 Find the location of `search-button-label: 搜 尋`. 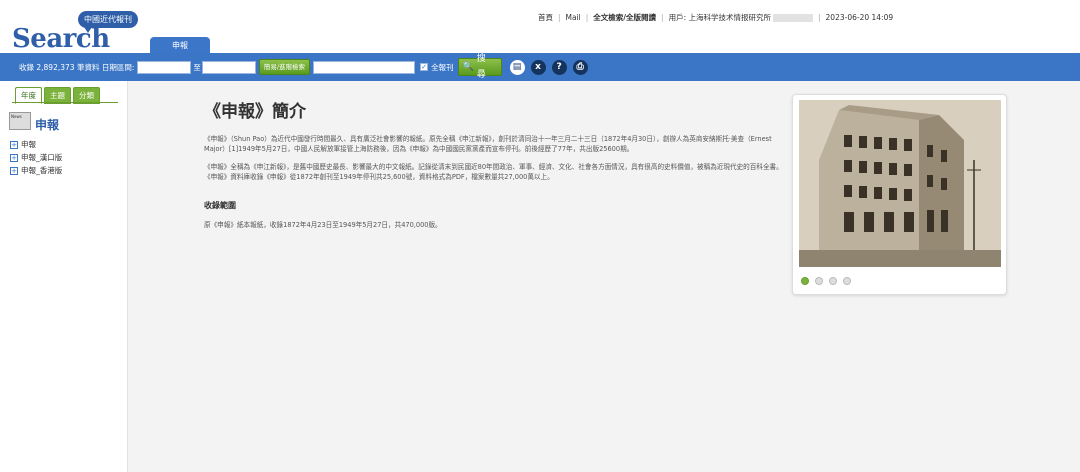

search-button-label: 搜 尋 is located at coordinates (481, 67).